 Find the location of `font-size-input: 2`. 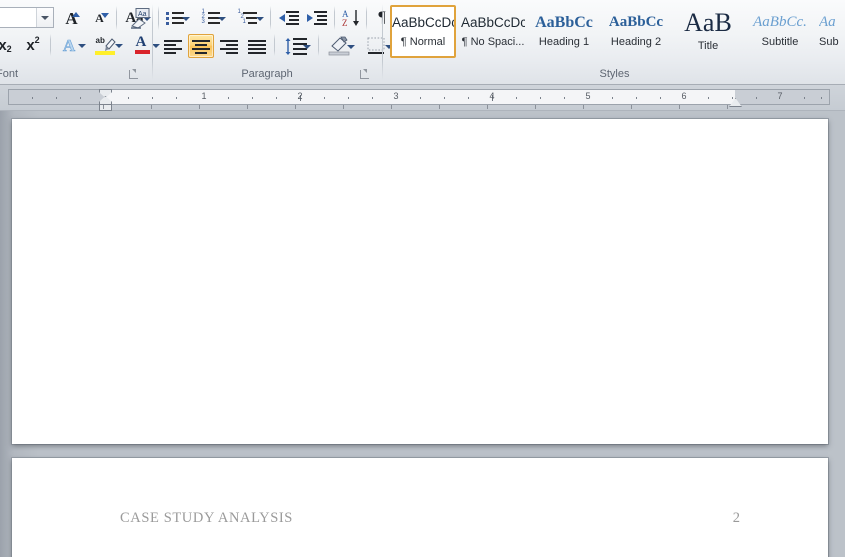

font-size-input: 2 is located at coordinates (27, 17).